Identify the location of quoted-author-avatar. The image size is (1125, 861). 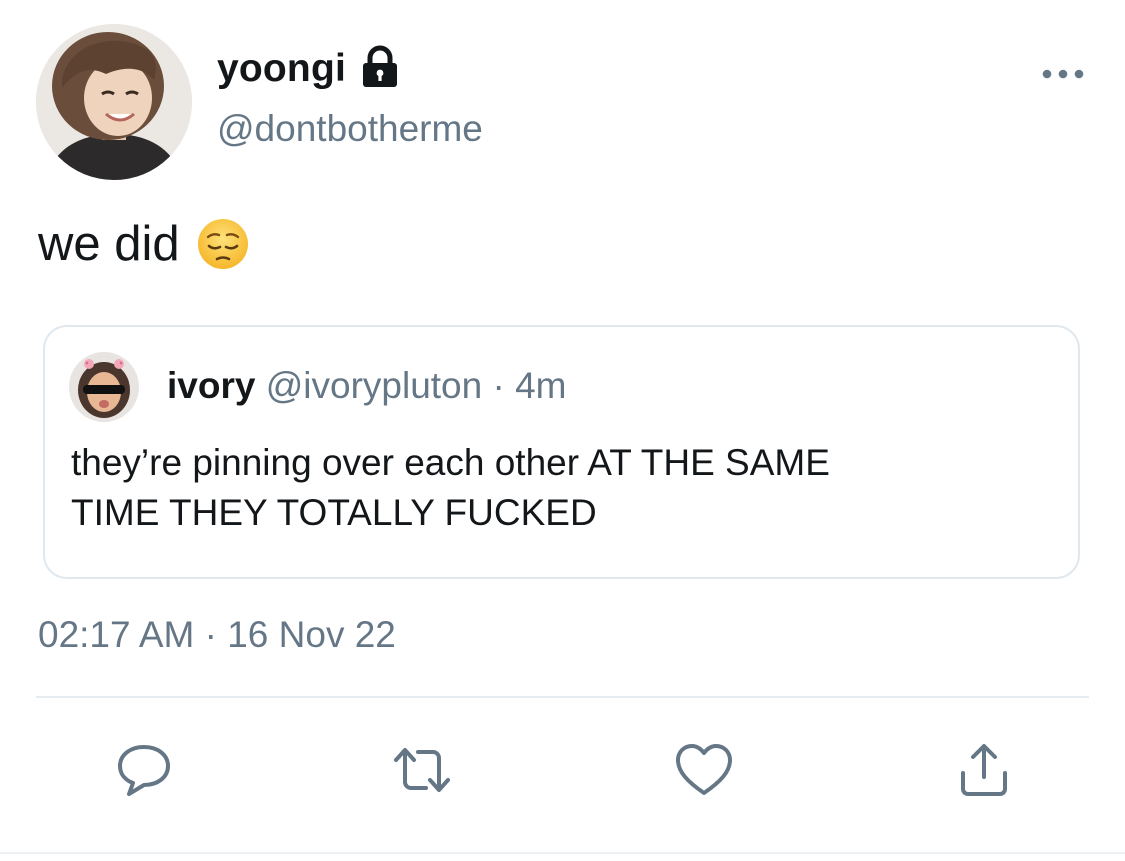
(104, 387).